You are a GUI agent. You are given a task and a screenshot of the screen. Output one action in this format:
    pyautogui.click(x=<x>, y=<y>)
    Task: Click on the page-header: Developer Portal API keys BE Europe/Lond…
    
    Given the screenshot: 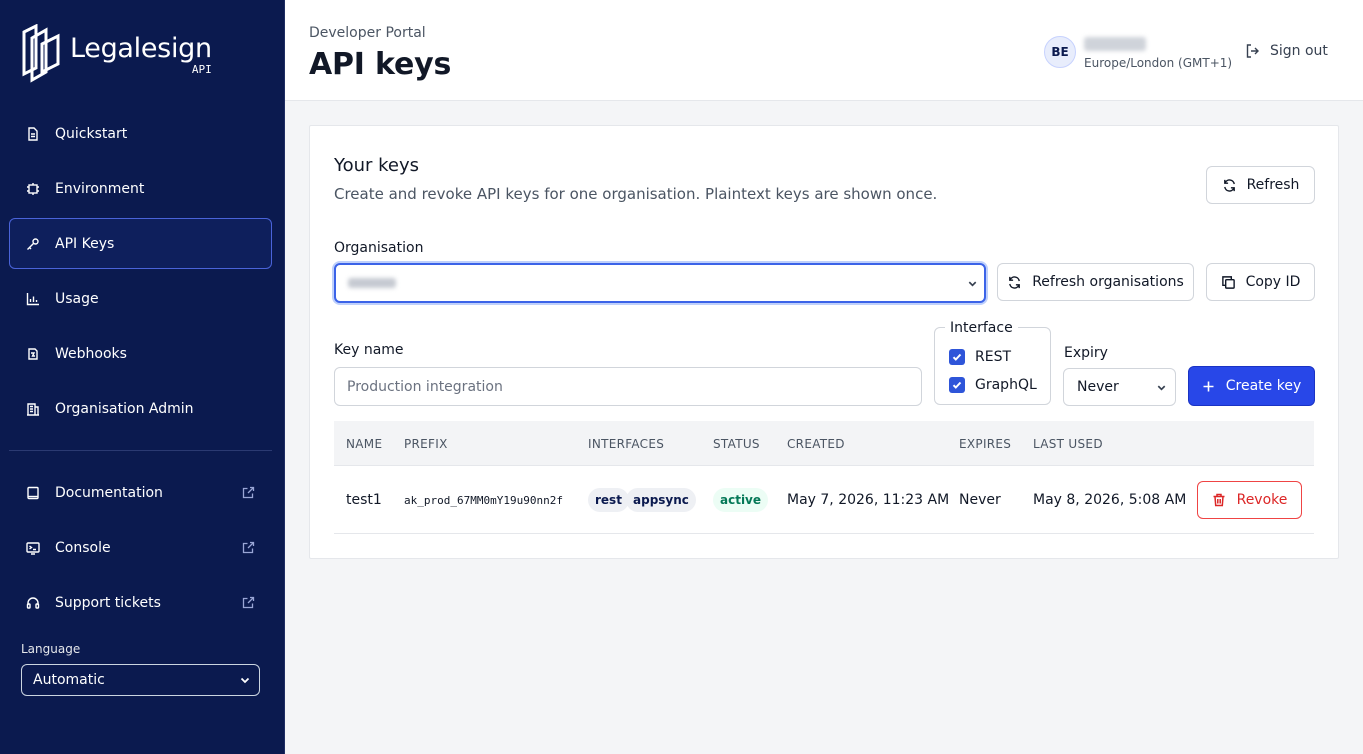 What is the action you would take?
    pyautogui.click(x=824, y=50)
    